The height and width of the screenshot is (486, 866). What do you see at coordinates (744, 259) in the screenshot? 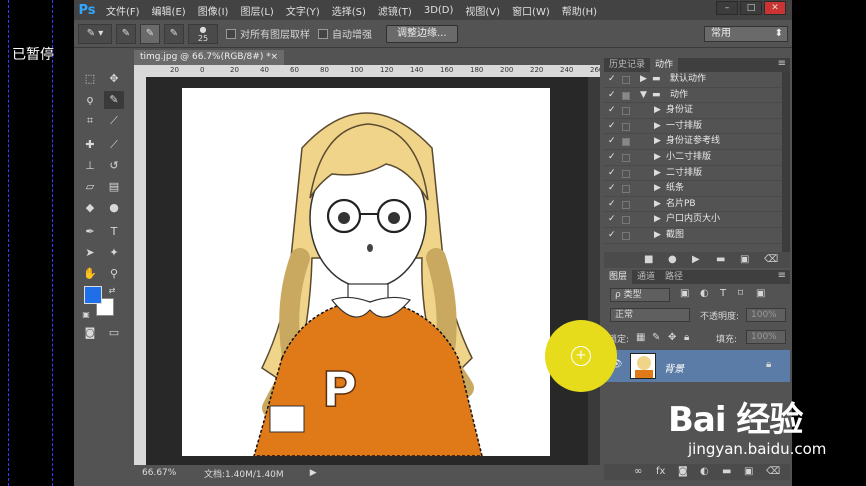
I see `new-action-icon: ▣` at bounding box center [744, 259].